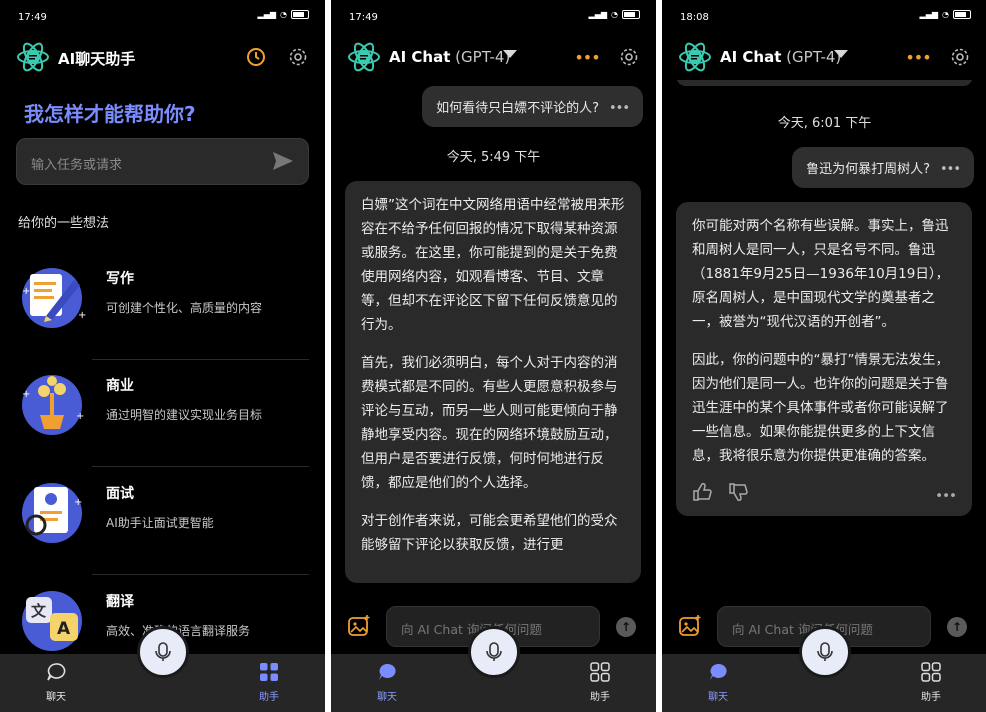  What do you see at coordinates (738, 492) in the screenshot?
I see `thumbs-down-icon` at bounding box center [738, 492].